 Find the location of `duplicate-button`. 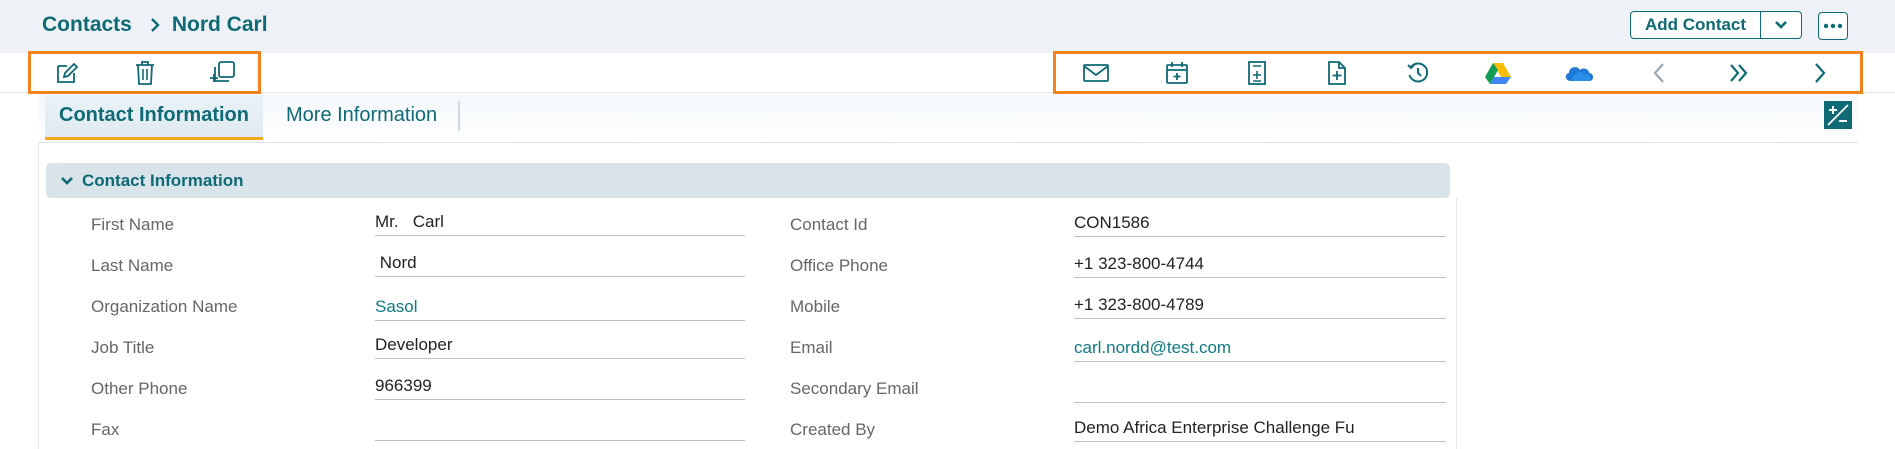

duplicate-button is located at coordinates (223, 73).